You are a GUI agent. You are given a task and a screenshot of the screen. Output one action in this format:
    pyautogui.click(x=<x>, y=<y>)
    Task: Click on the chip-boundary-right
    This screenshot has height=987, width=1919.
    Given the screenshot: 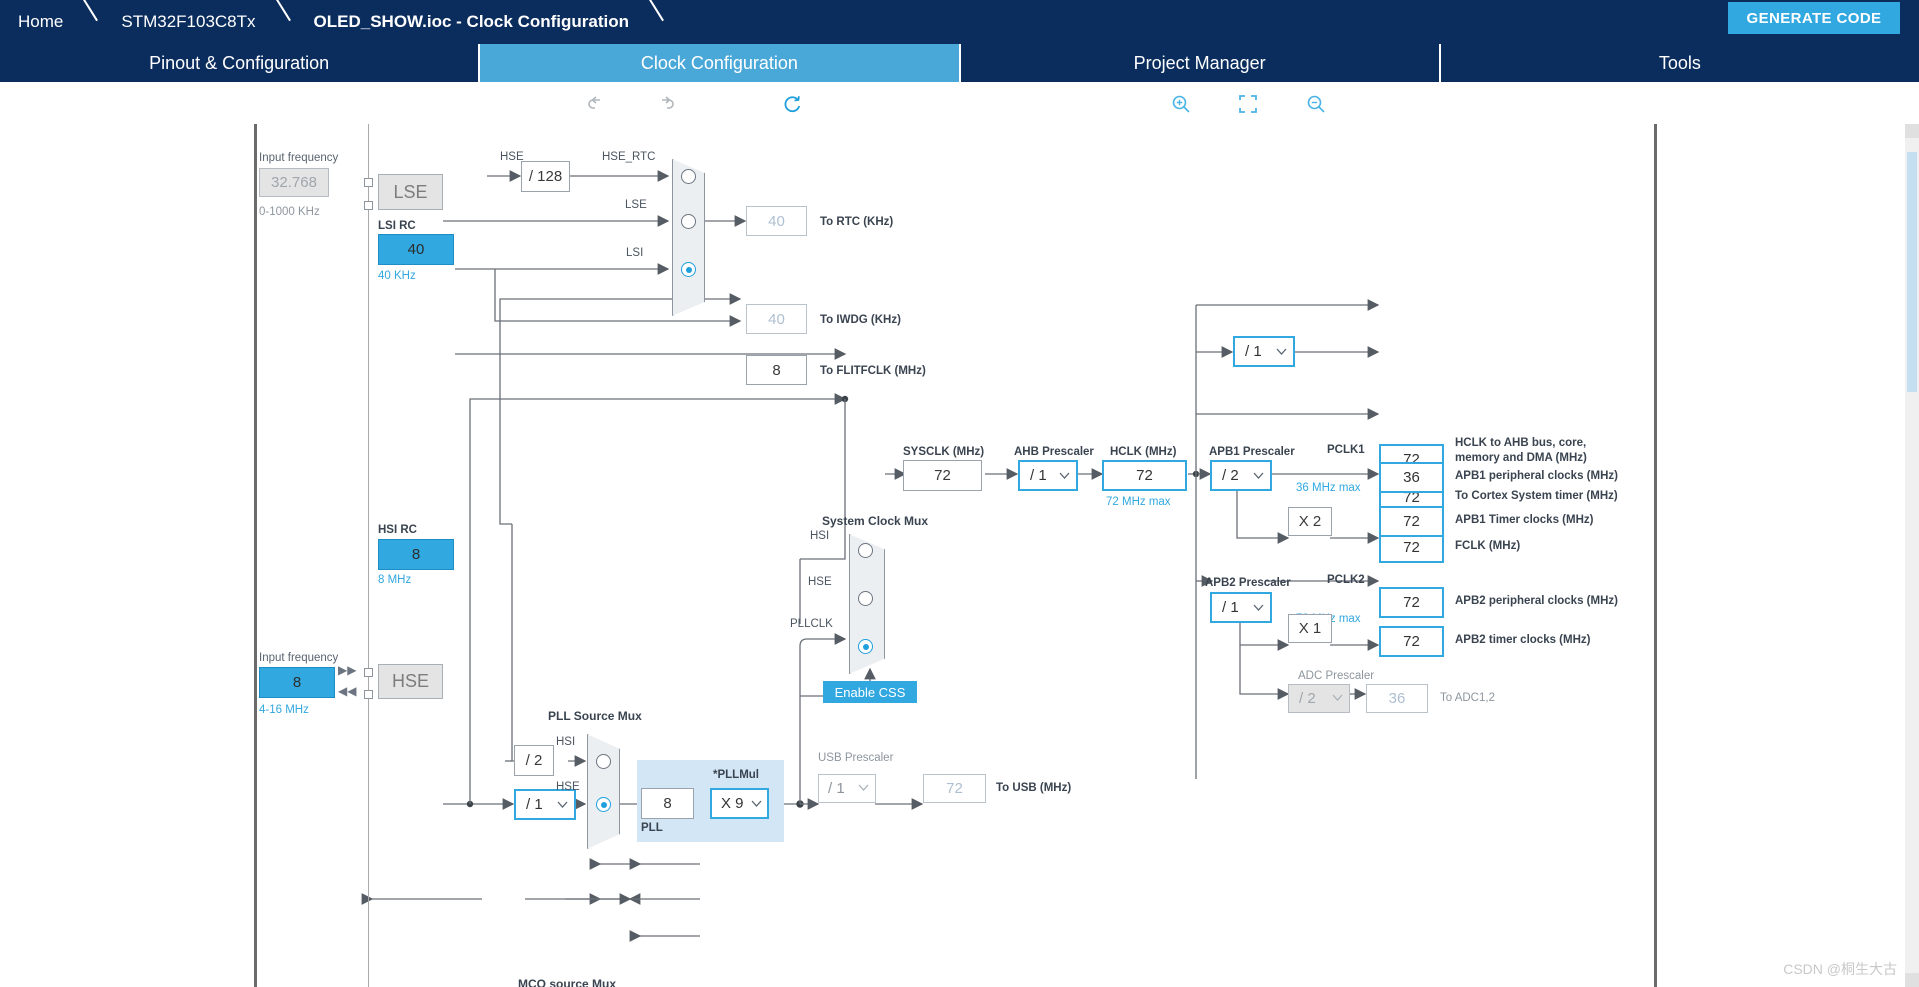 What is the action you would take?
    pyautogui.click(x=1655, y=555)
    